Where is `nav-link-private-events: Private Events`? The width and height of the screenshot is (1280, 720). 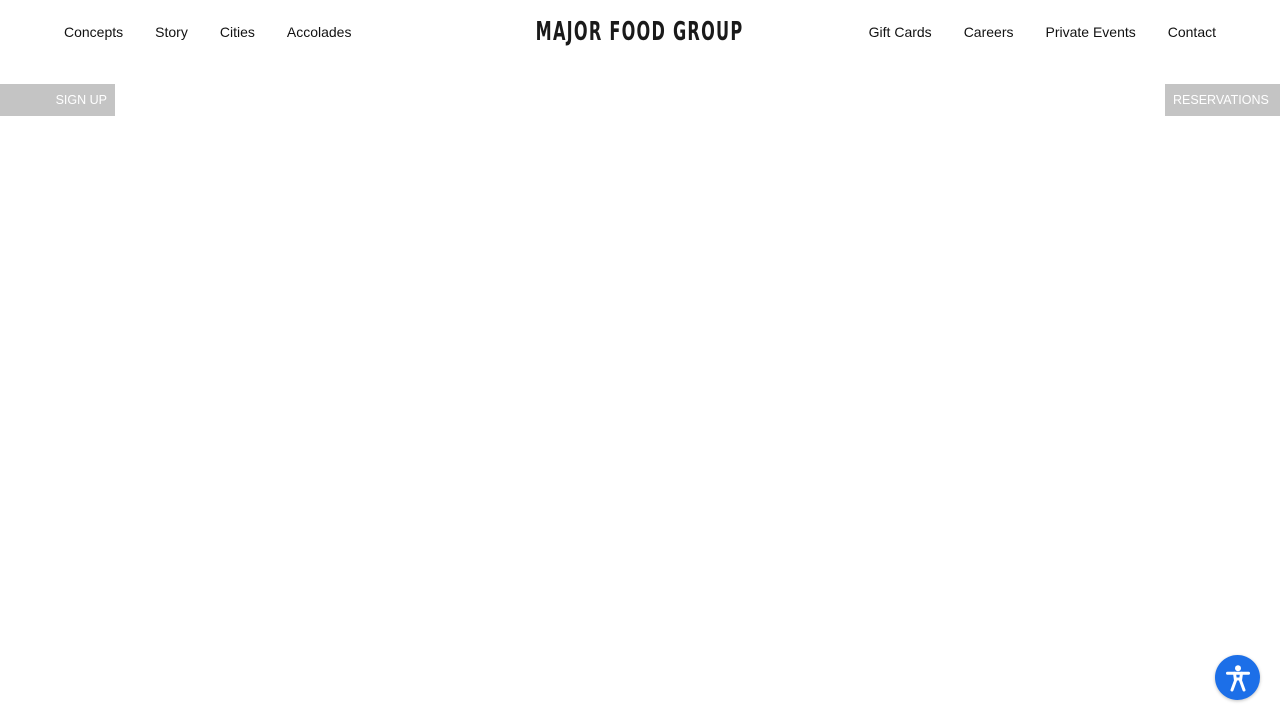 nav-link-private-events: Private Events is located at coordinates (1090, 32).